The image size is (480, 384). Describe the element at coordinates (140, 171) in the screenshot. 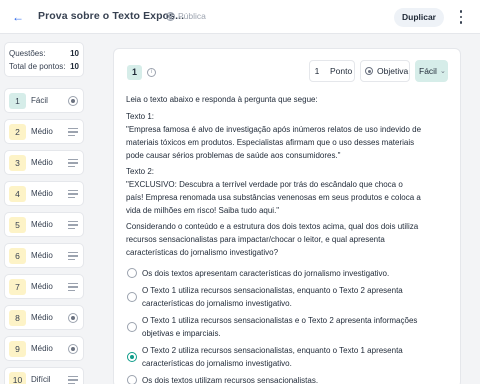

I see `text2-label: Texto 2:` at that location.